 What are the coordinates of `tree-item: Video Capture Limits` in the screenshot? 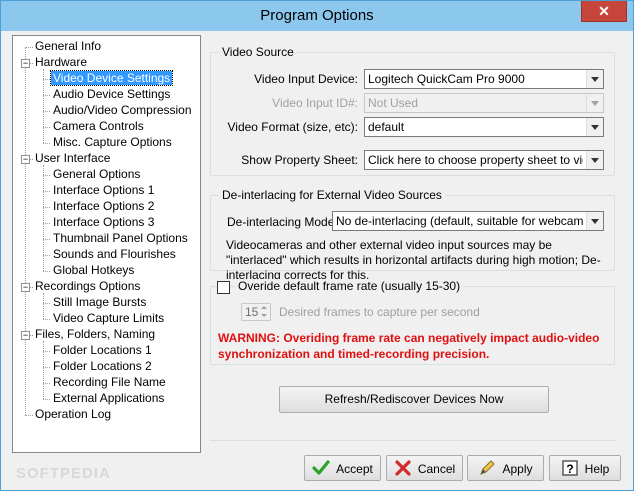 It's located at (108, 319).